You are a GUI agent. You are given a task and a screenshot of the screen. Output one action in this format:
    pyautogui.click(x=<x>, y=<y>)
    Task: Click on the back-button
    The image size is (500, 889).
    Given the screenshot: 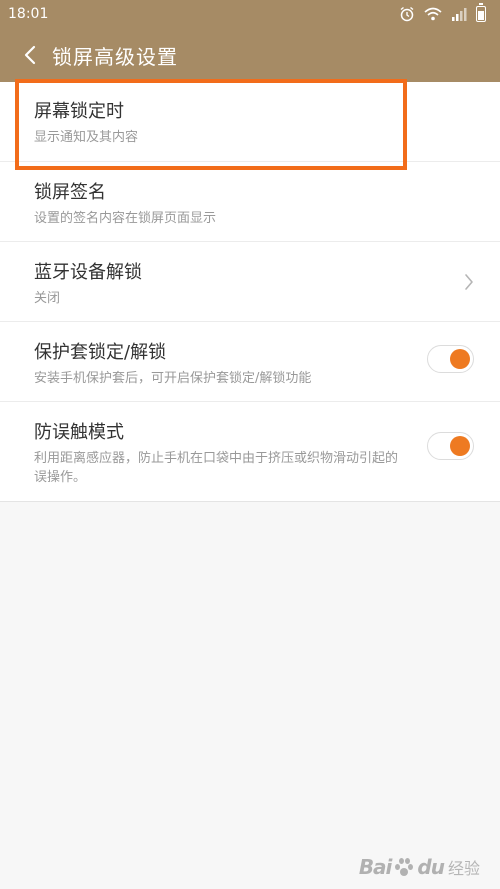 What is the action you would take?
    pyautogui.click(x=30, y=55)
    